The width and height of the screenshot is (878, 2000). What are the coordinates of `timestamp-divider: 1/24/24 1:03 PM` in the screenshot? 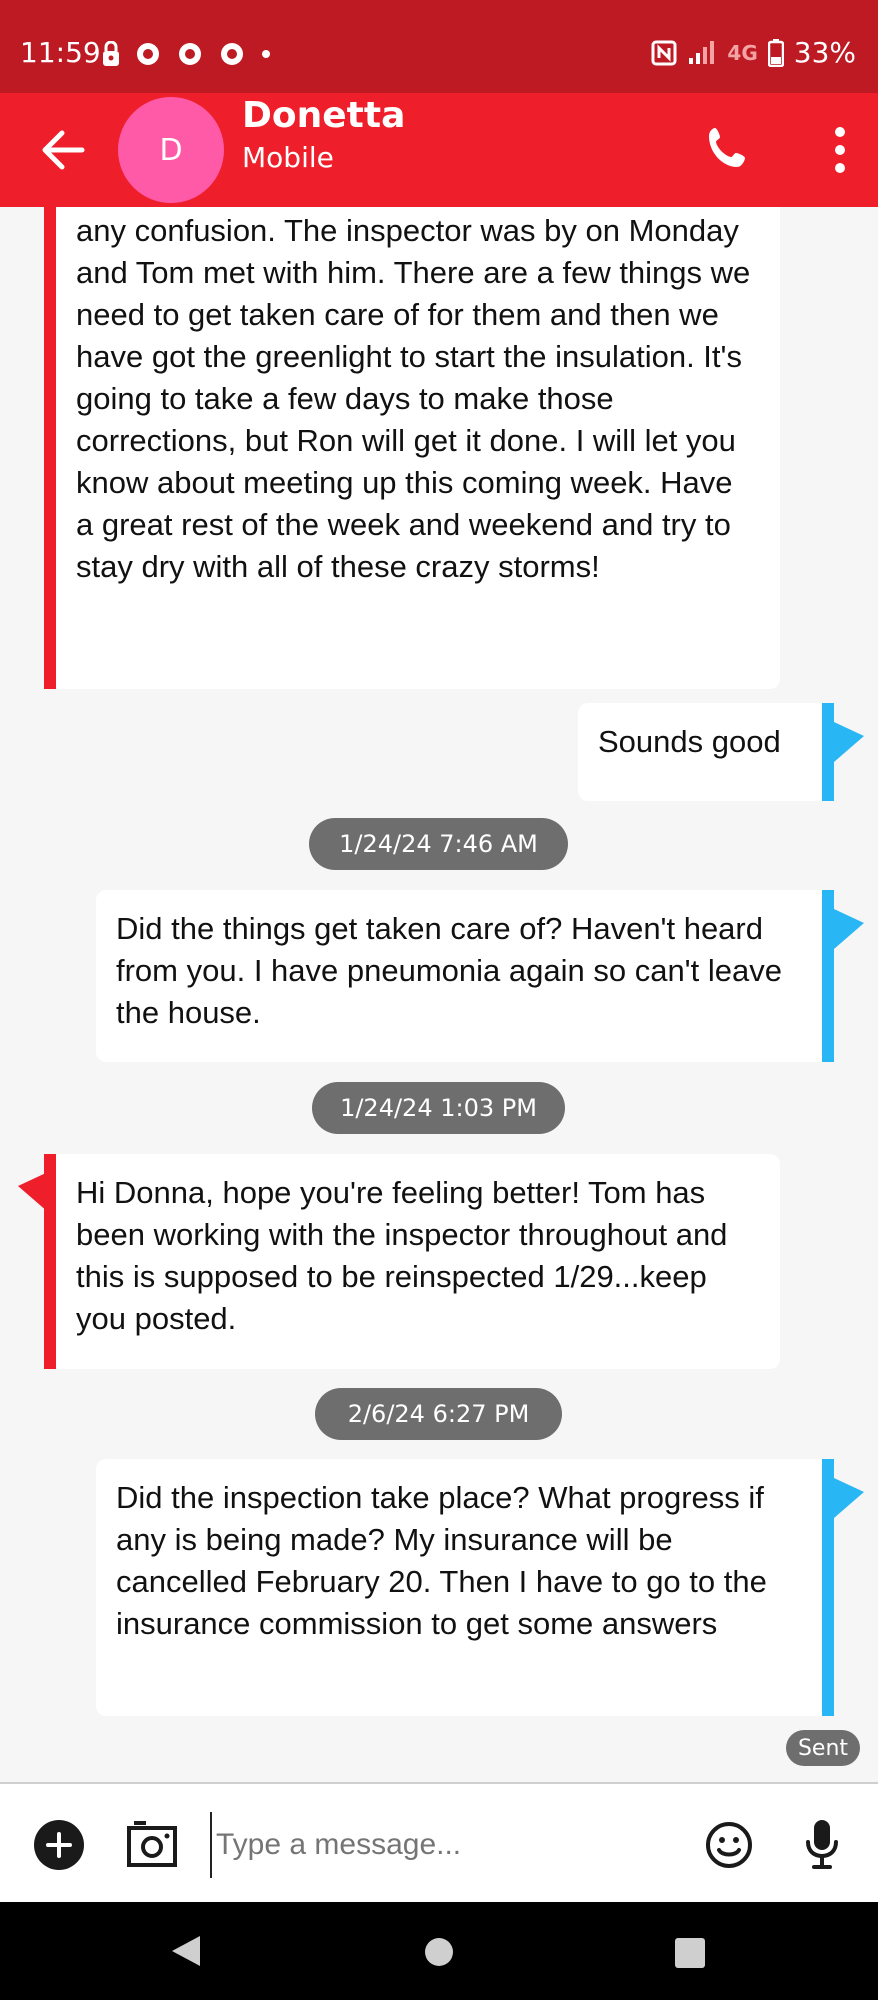 It's located at (438, 1108).